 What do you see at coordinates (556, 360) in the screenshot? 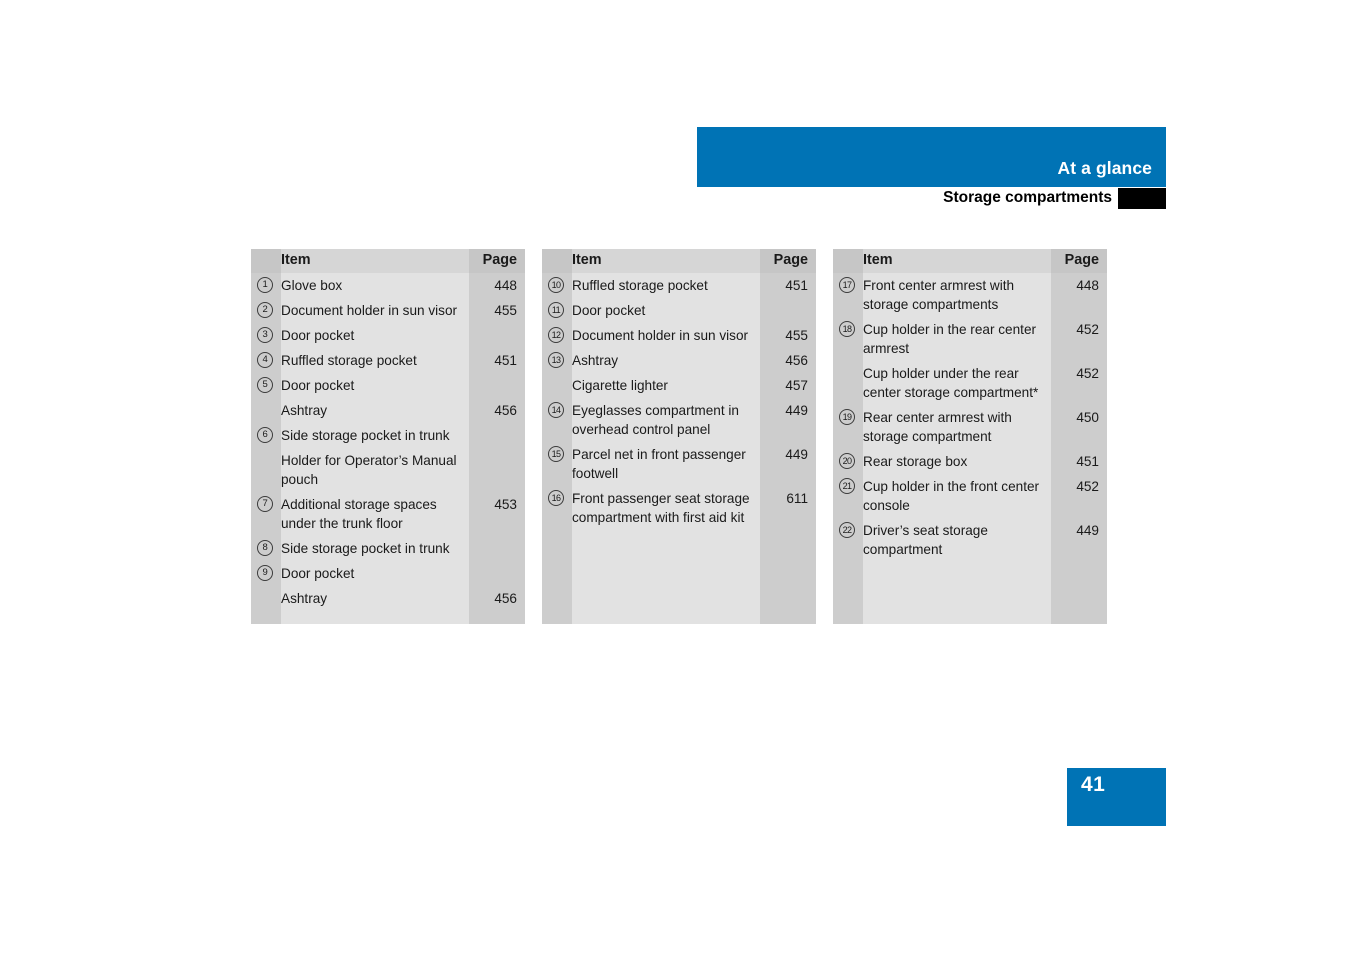
I see `callout-number-badge: 13` at bounding box center [556, 360].